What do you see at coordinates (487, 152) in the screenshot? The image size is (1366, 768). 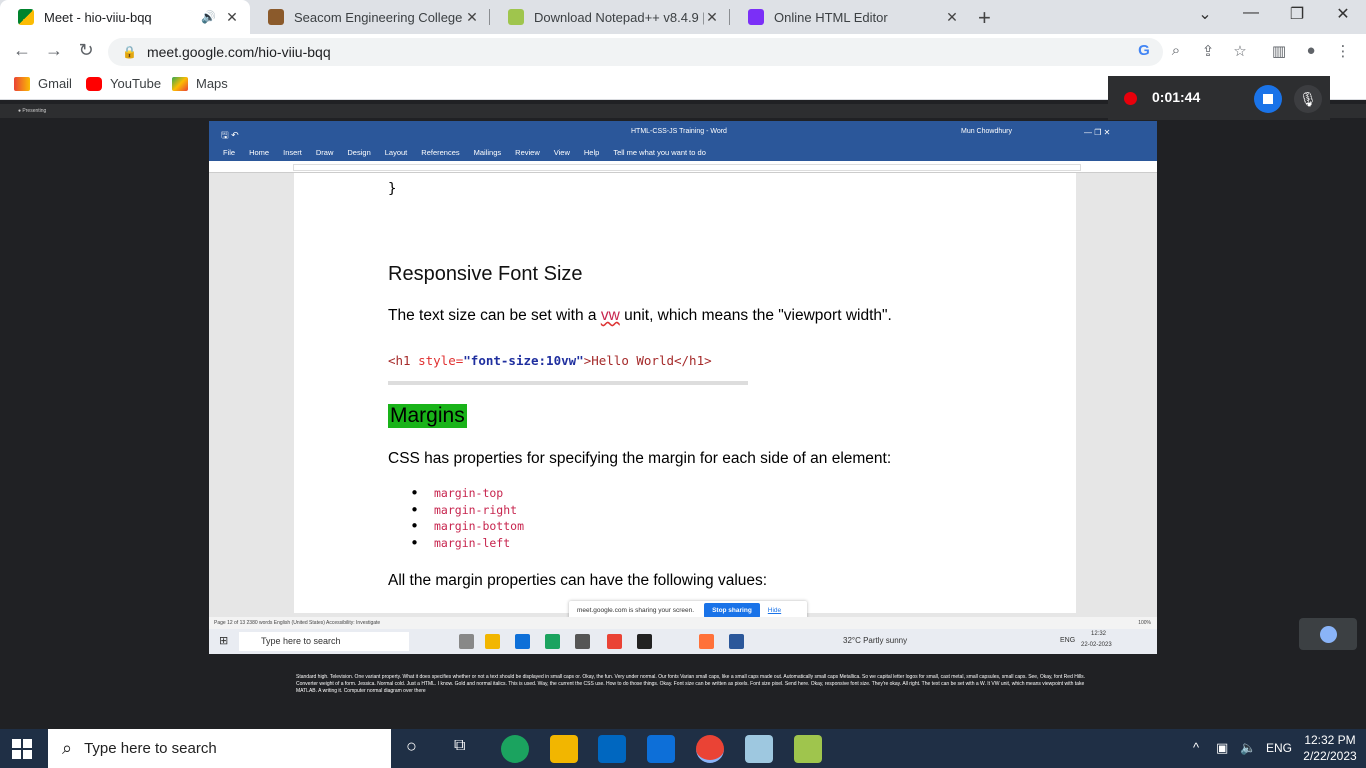 I see `word-menu-mailings: Mailings` at bounding box center [487, 152].